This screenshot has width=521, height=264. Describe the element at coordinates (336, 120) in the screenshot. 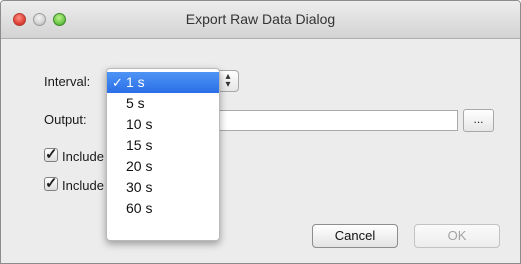

I see `output-field` at that location.